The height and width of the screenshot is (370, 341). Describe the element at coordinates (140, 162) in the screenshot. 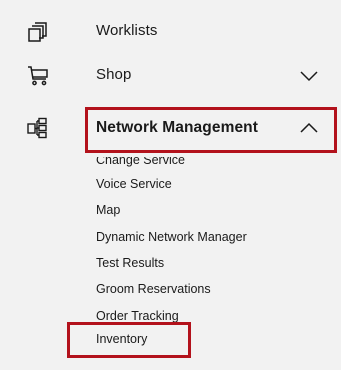

I see `sub-item-change-service: Change Service` at that location.